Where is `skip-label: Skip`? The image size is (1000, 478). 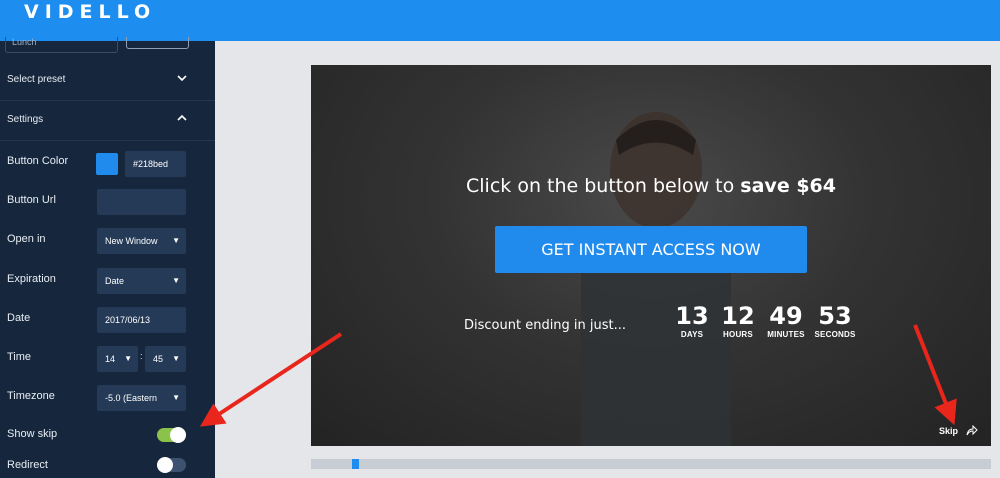
skip-label: Skip is located at coordinates (949, 431).